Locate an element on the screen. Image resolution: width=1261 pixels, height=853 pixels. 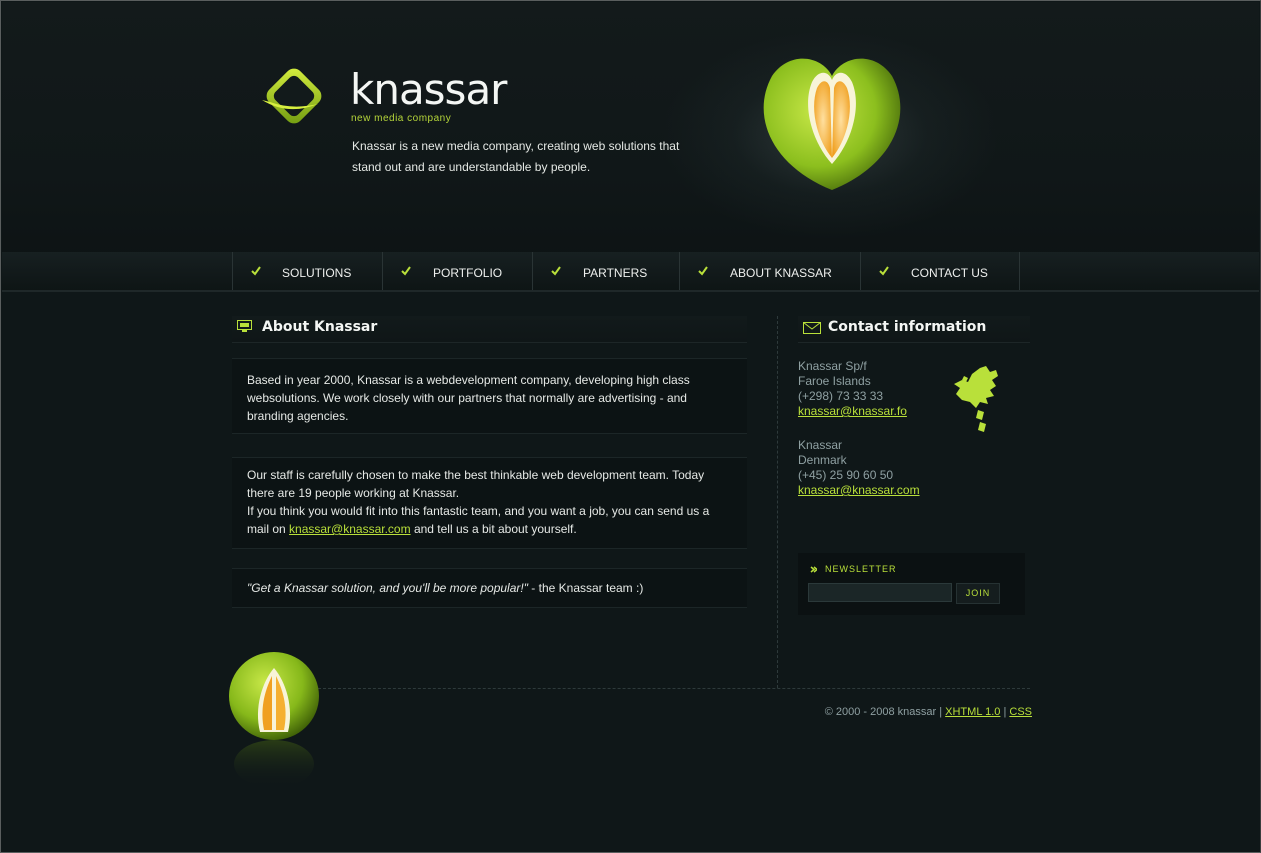
nav-item-contact-us: CONTACT US is located at coordinates (940, 271).